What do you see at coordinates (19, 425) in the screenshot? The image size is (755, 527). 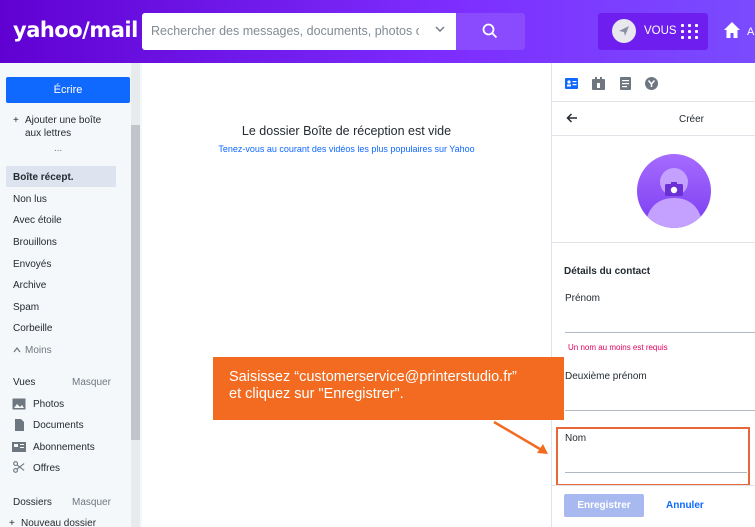 I see `document-icon` at bounding box center [19, 425].